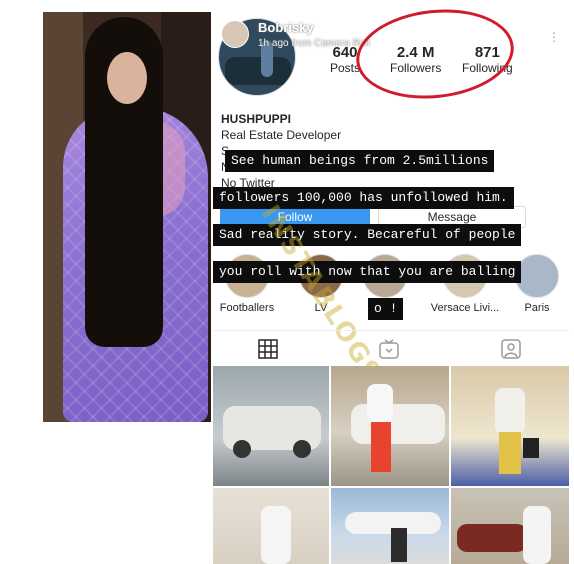  Describe the element at coordinates (360, 161) in the screenshot. I see `caption-line-1: See human beings from 2.5millions` at that location.